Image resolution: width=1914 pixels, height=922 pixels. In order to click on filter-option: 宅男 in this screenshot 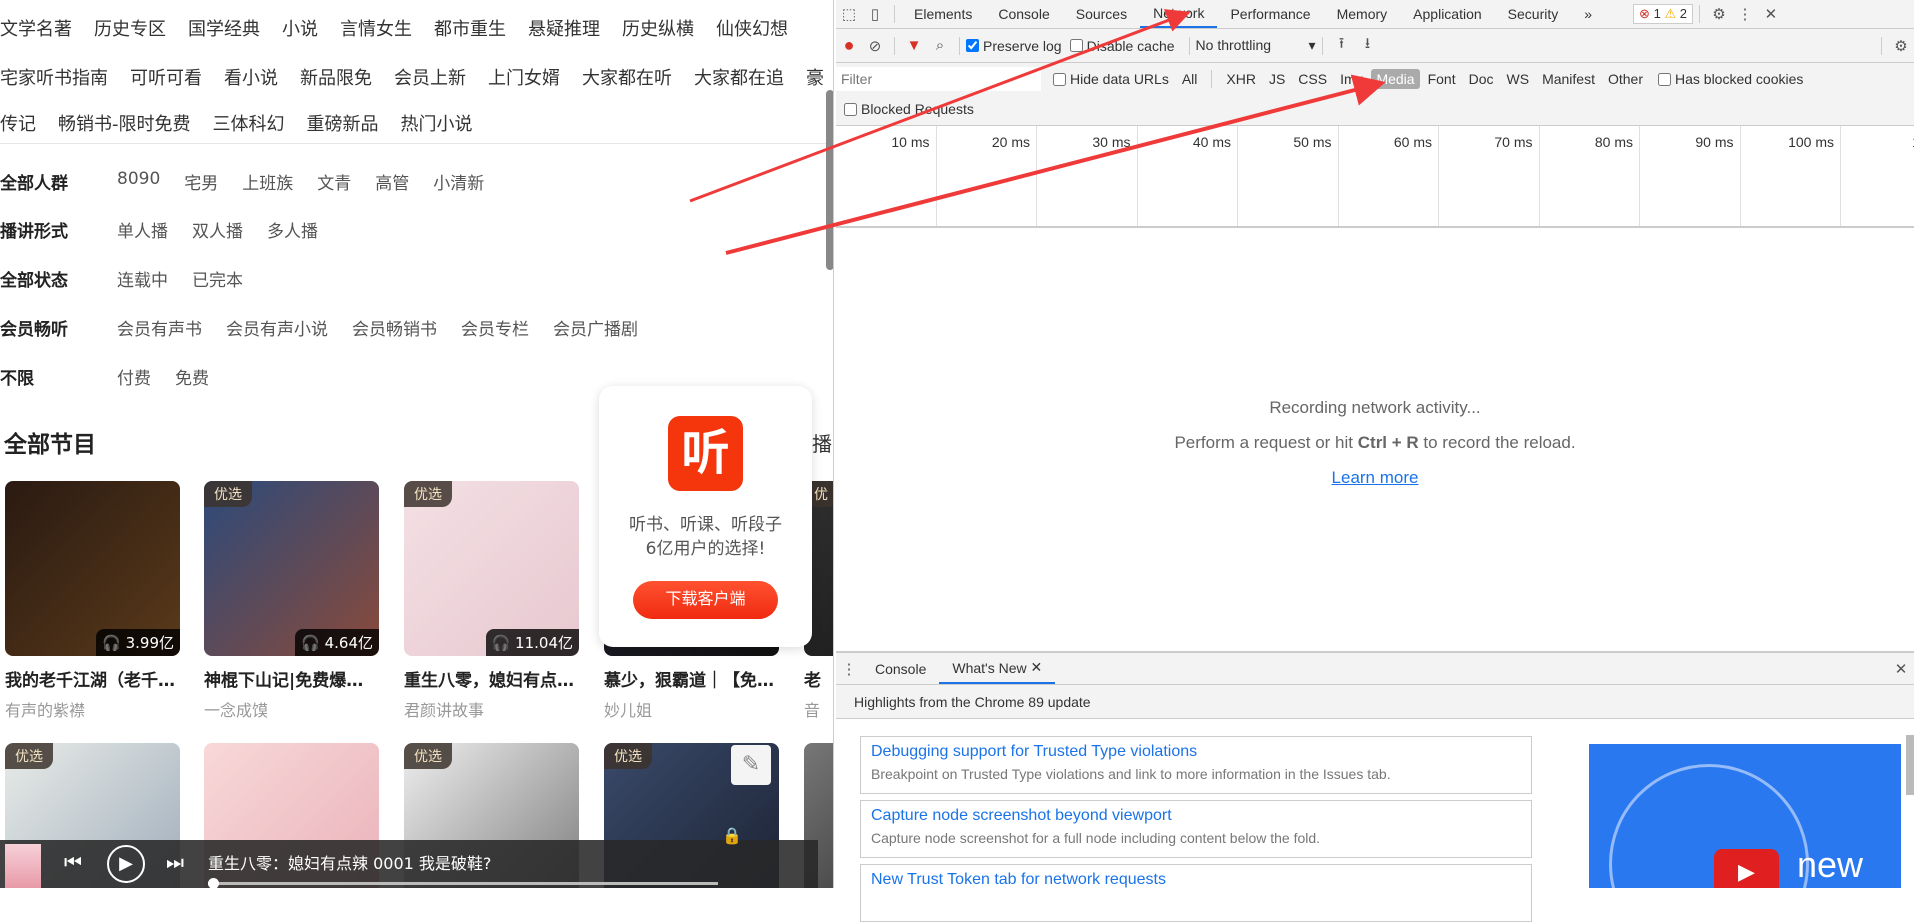, I will do `click(201, 181)`.